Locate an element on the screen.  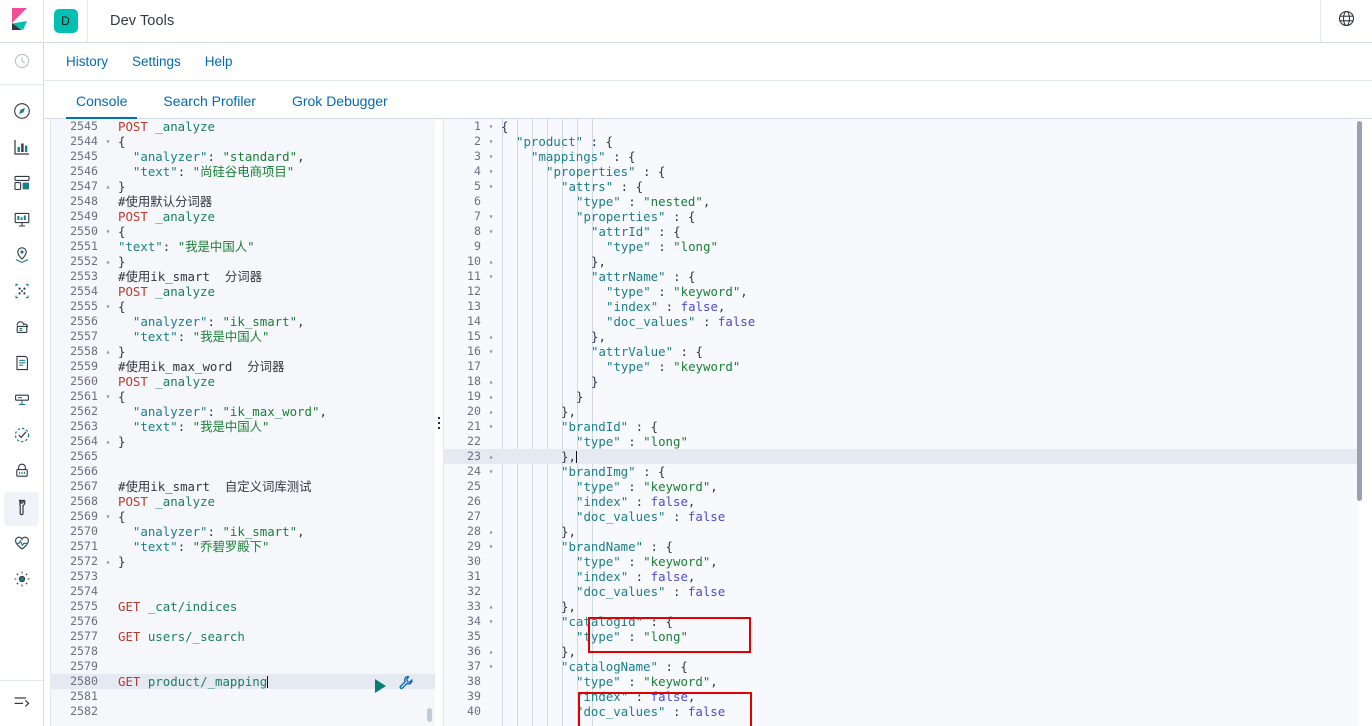
sidebar-item-recently-viewed is located at coordinates (21, 64).